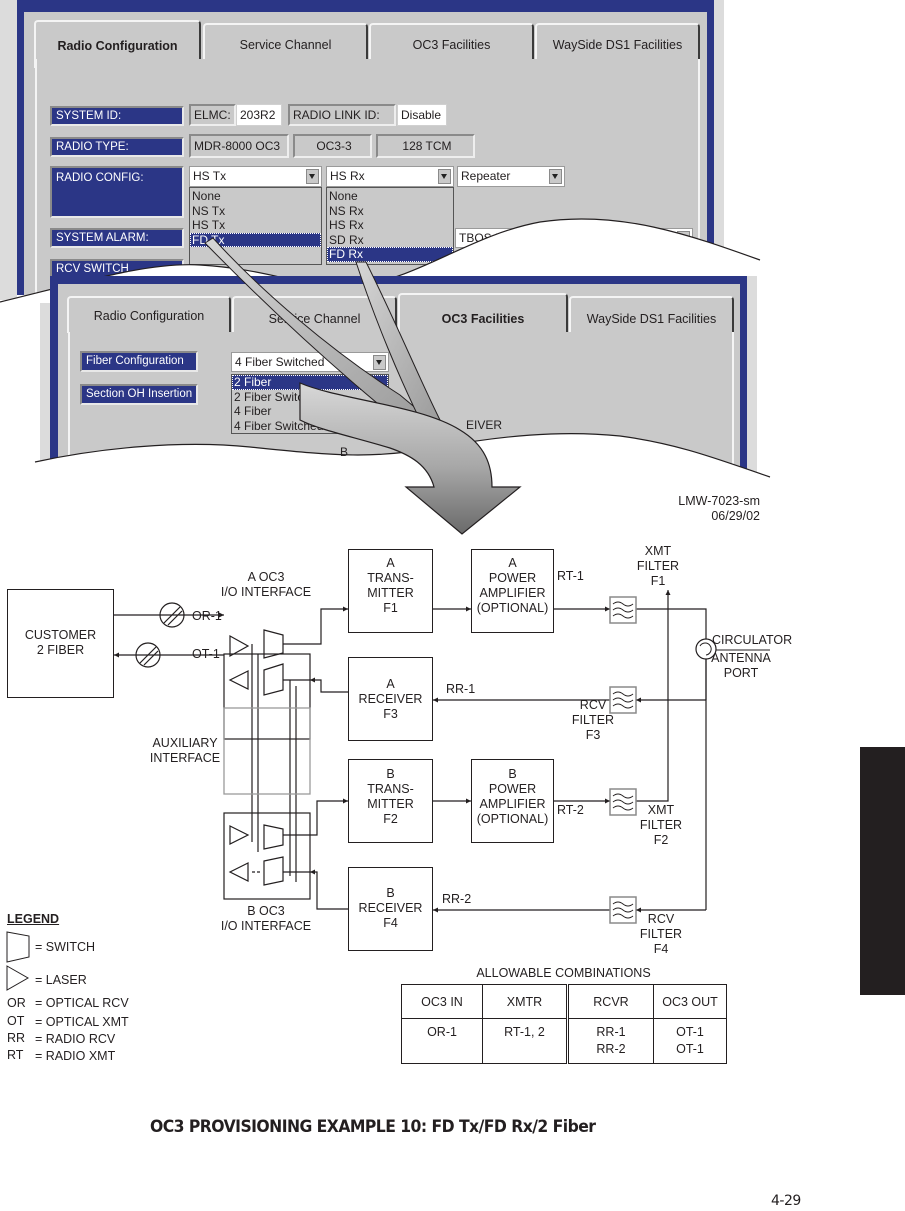 This screenshot has width=905, height=1211. I want to click on cell-rcvr: RR-1 RR-2, so click(610, 1041).